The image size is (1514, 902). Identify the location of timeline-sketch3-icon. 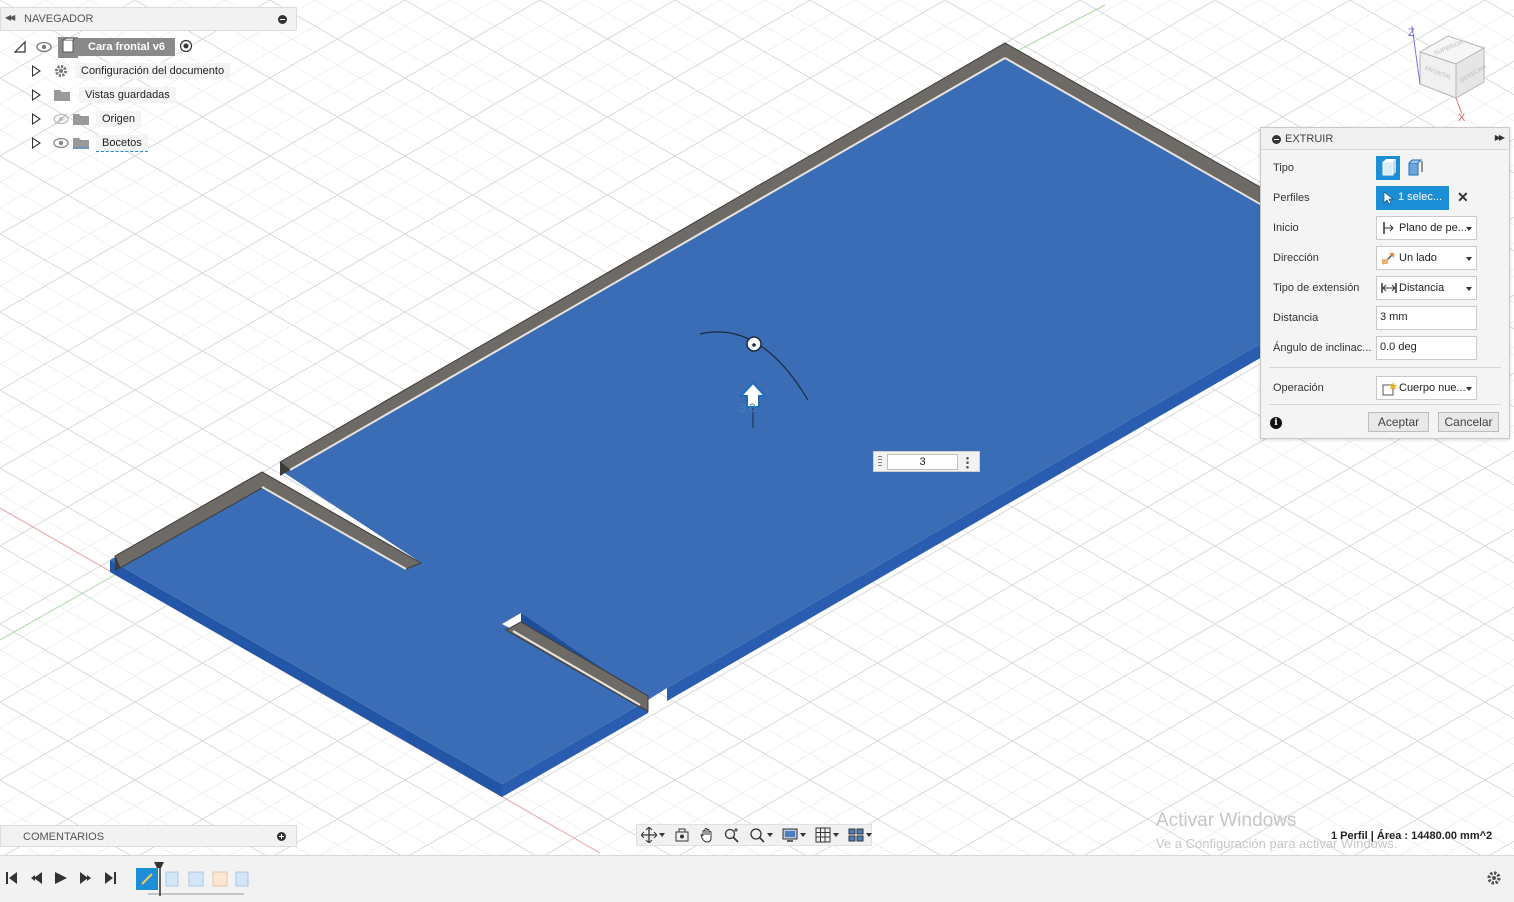
(220, 879).